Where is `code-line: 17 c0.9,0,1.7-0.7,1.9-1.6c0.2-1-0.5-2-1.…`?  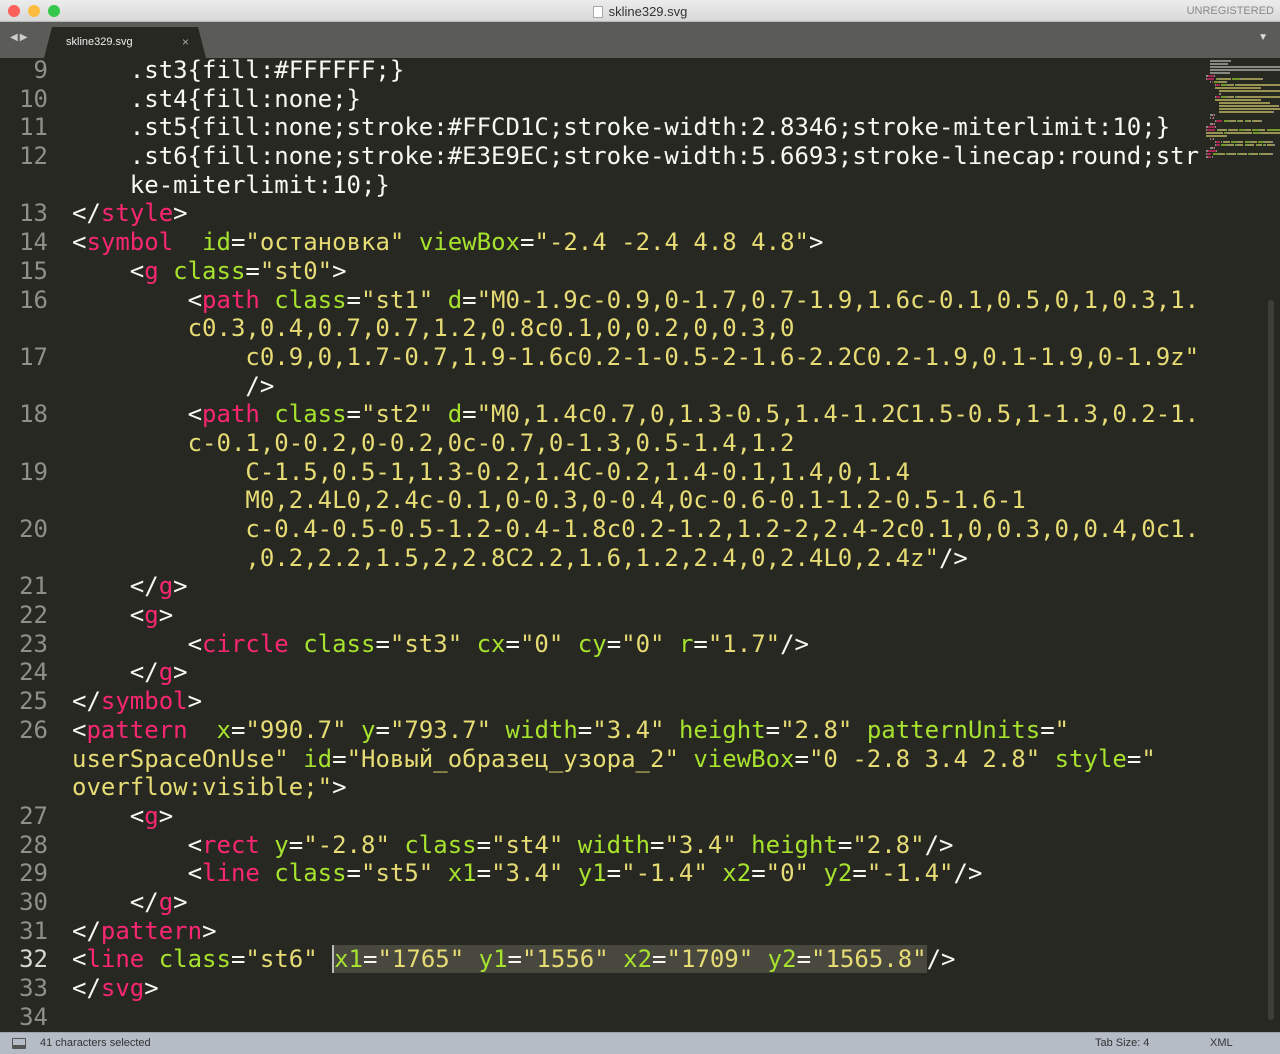
code-line: 17 c0.9,0,1.7-0.7,1.9-1.6c0.2-1-0.5-2-1.… is located at coordinates (600, 357).